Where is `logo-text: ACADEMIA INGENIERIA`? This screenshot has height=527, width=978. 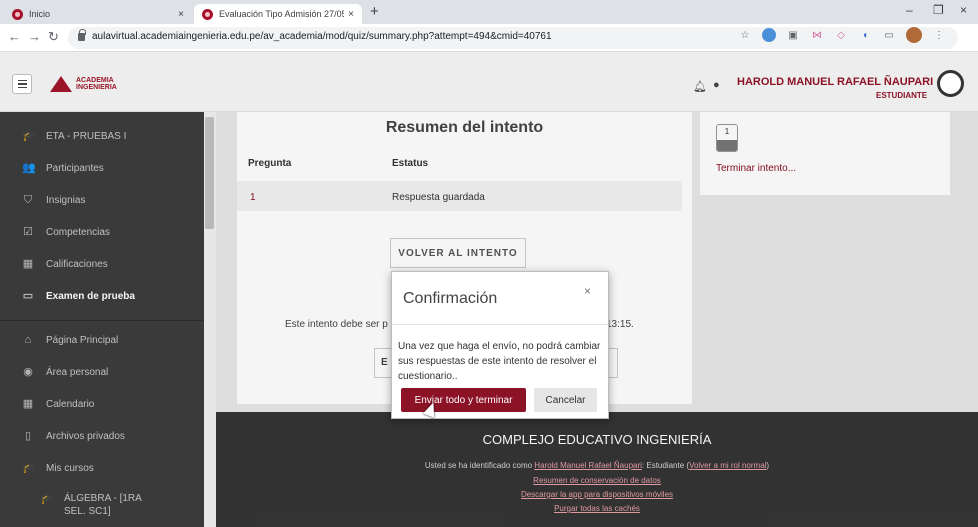 logo-text: ACADEMIA INGENIERIA is located at coordinates (96, 84).